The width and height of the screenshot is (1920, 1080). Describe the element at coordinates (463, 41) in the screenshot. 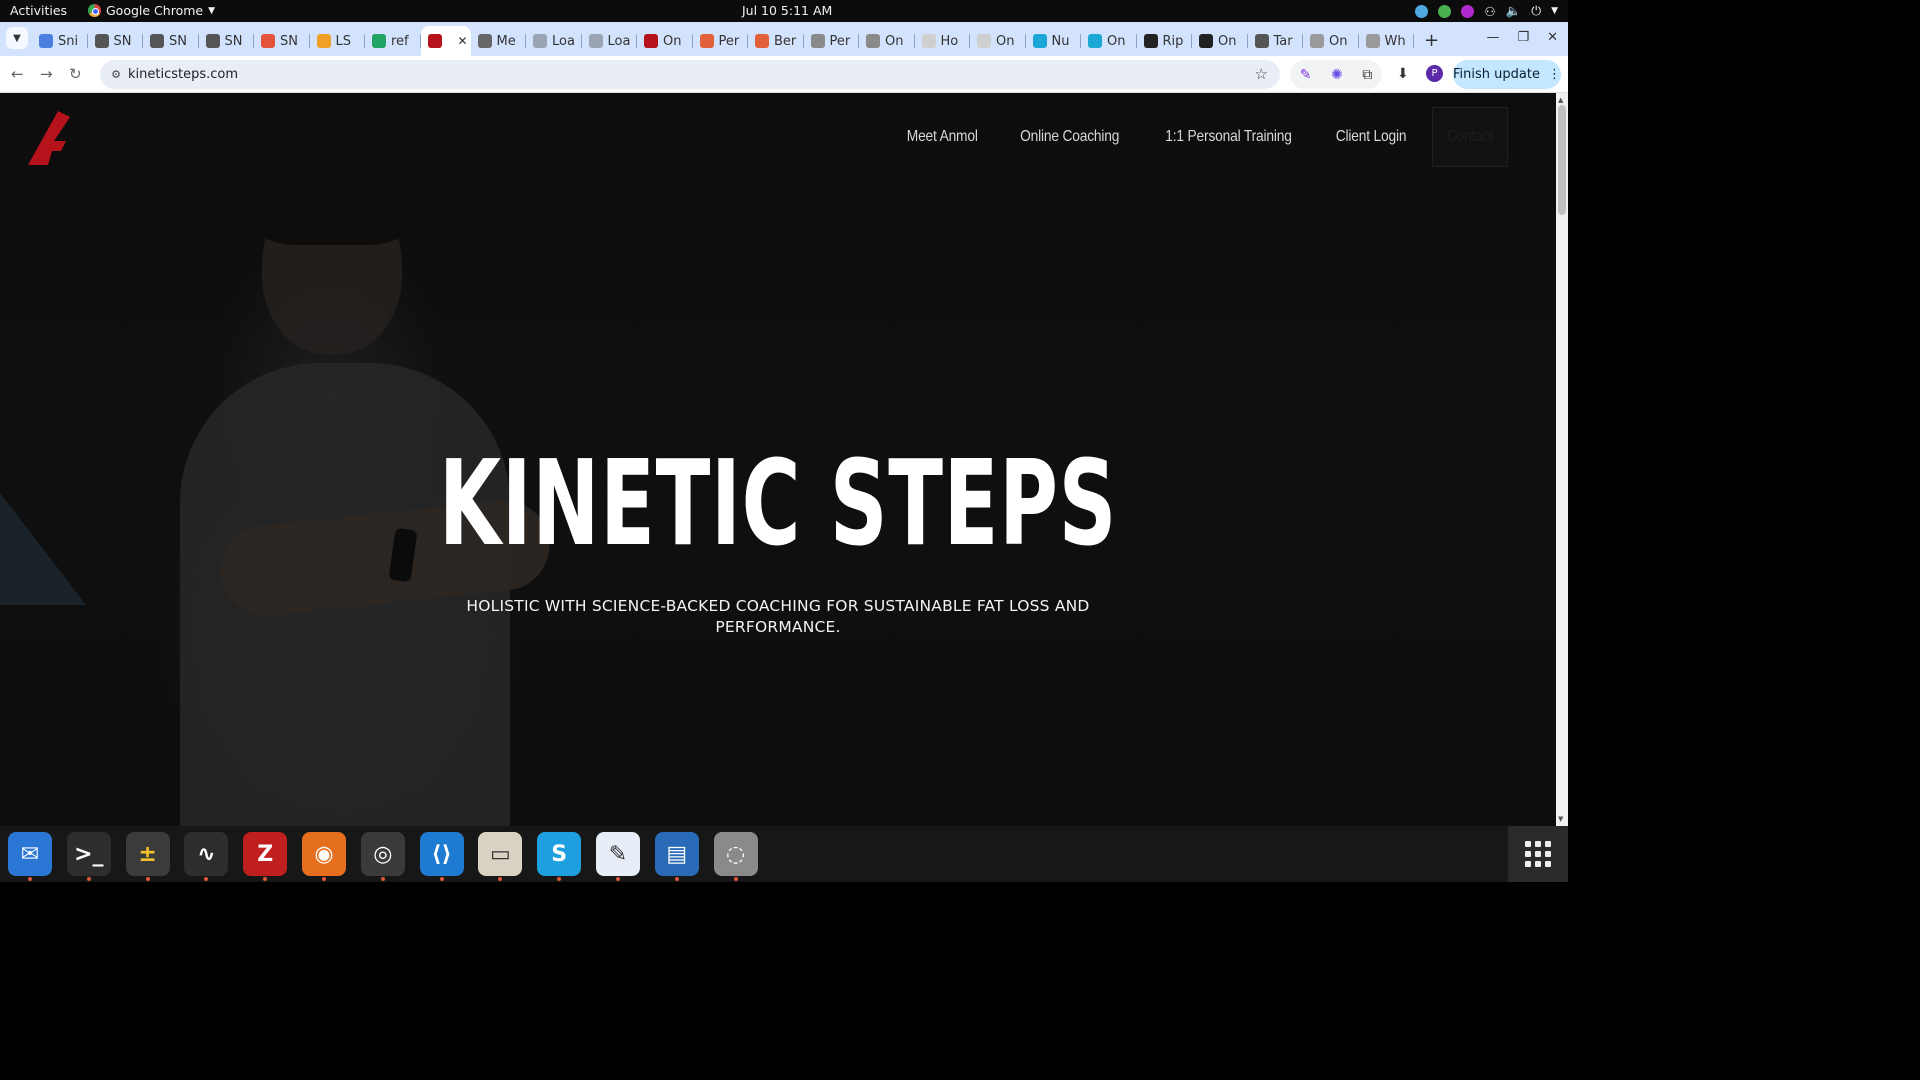

I see `close-tab-icon: ✕` at that location.